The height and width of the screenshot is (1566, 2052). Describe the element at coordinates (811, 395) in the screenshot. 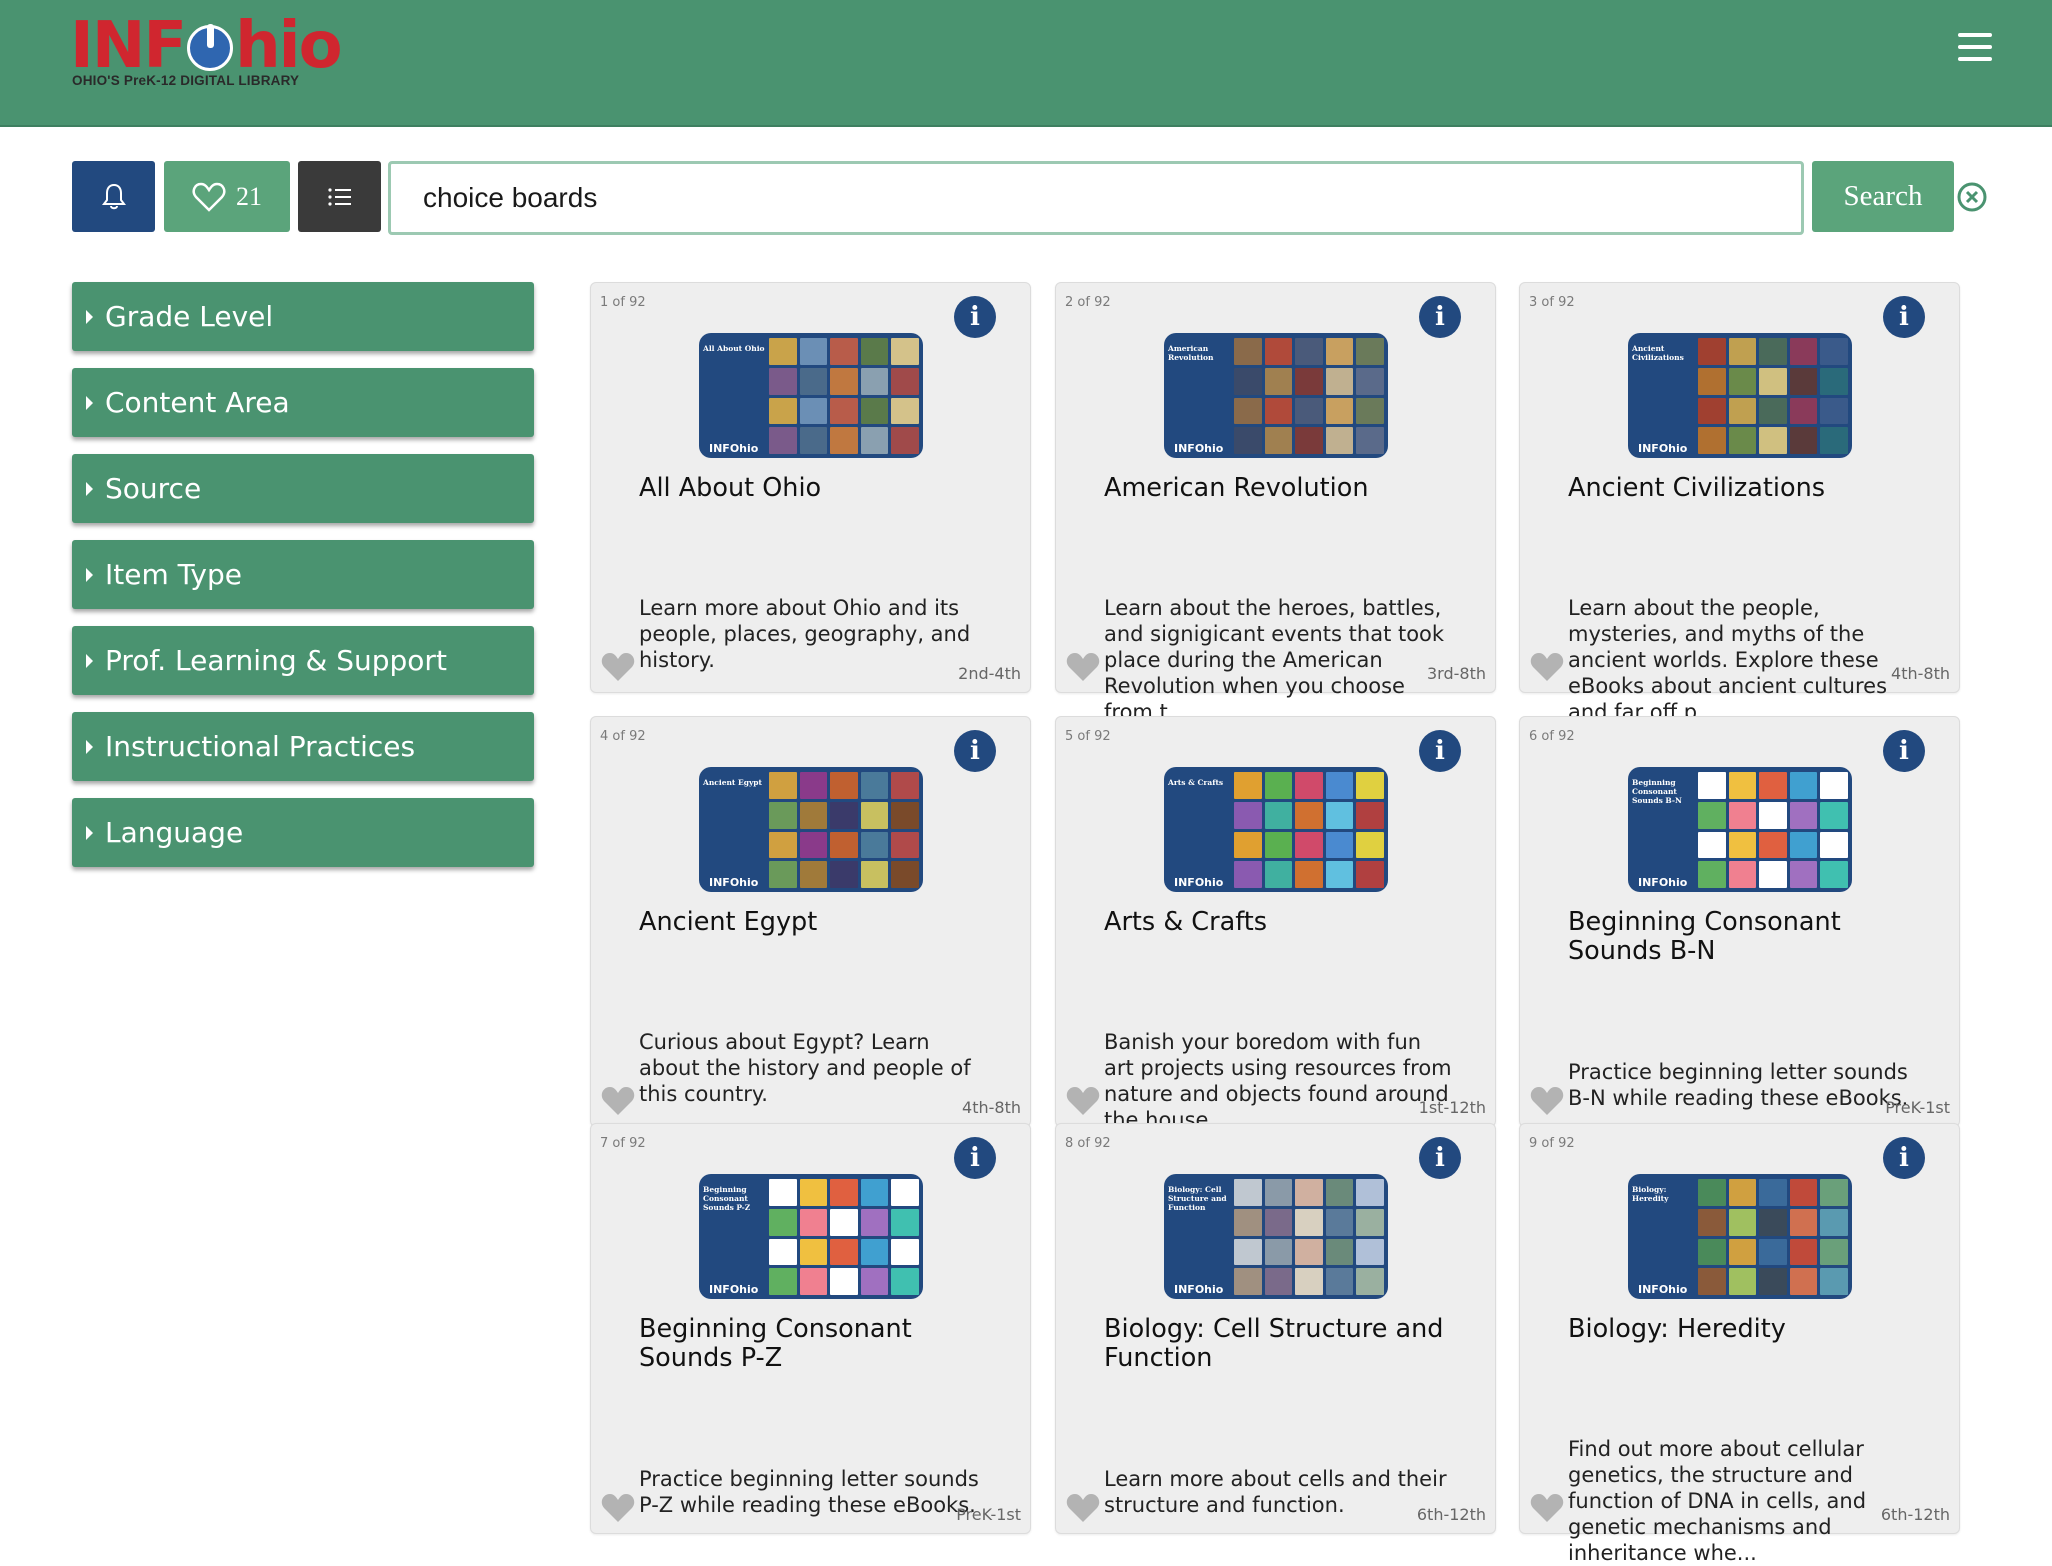

I see `result-thumbnail: All About Ohio INFOhio` at that location.